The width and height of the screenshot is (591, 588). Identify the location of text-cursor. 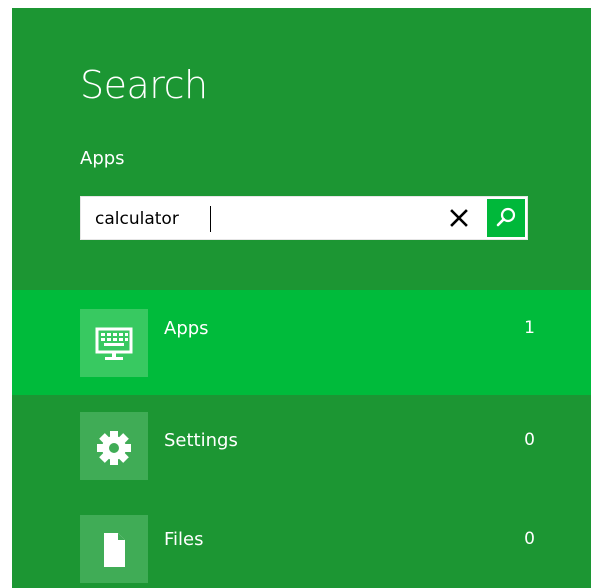
(210, 219).